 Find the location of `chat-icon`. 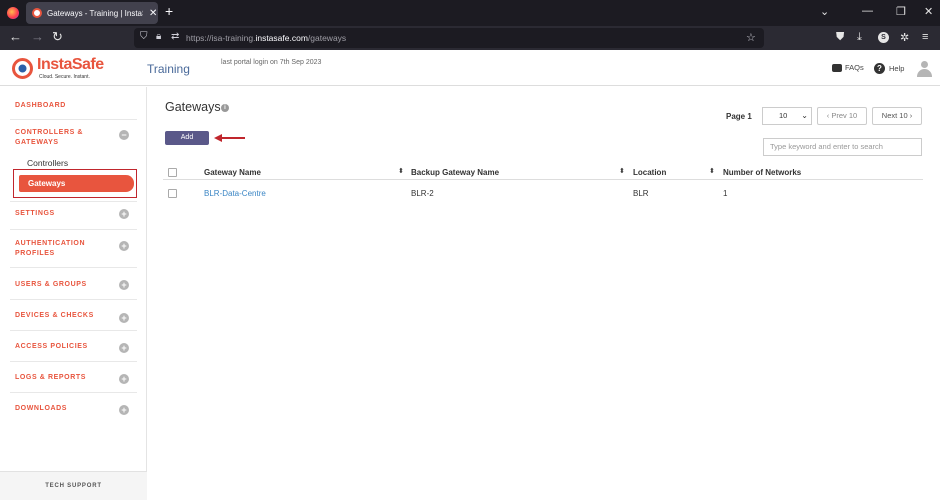

chat-icon is located at coordinates (837, 67).